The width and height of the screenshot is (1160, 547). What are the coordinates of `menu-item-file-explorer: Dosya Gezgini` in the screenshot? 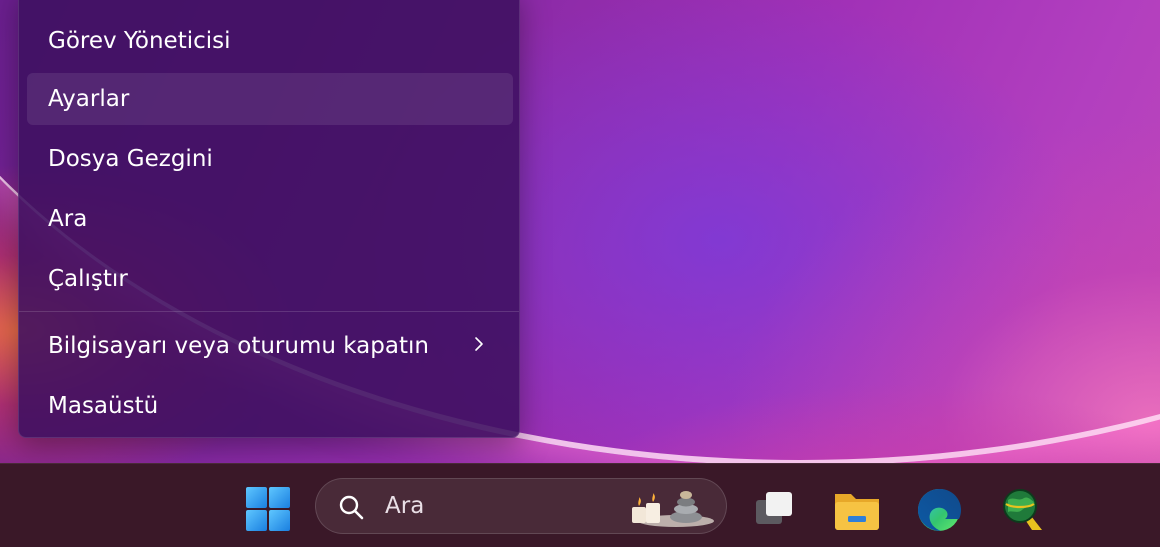 It's located at (270, 159).